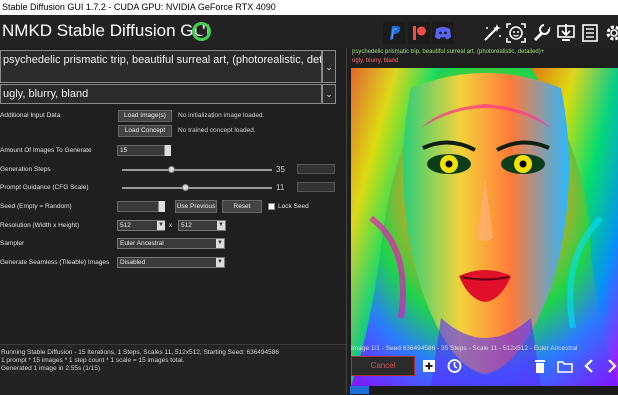  Describe the element at coordinates (316, 169) in the screenshot. I see `steps-value-box` at that location.